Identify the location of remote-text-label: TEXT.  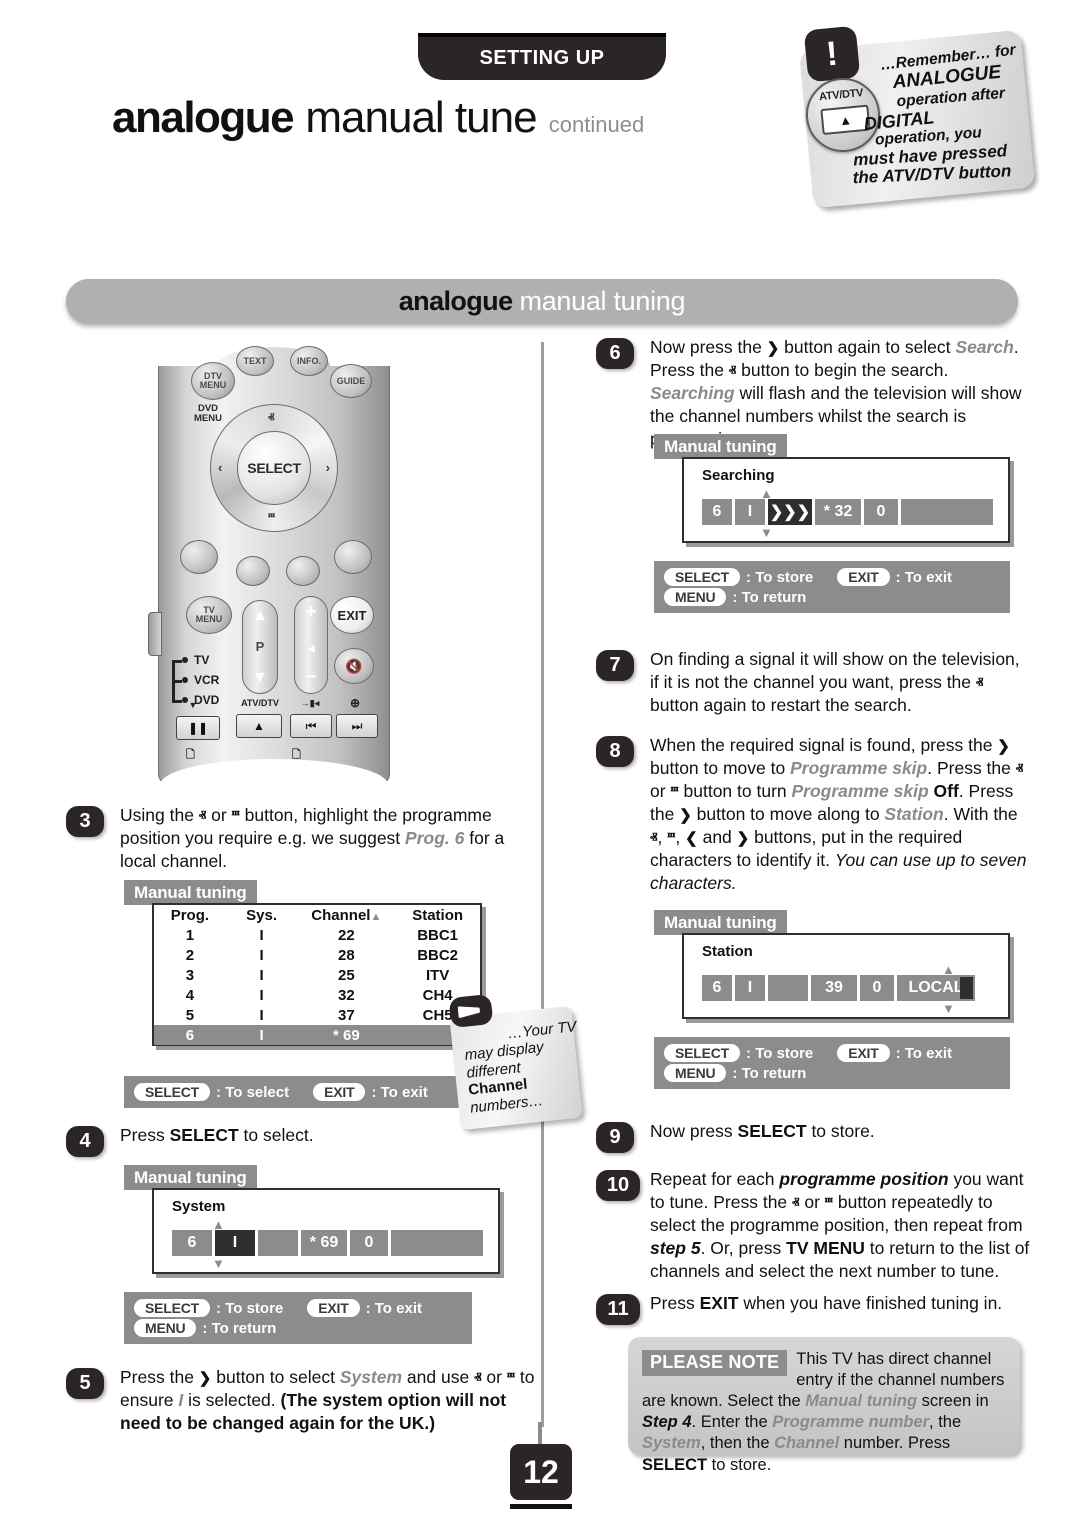
(255, 360).